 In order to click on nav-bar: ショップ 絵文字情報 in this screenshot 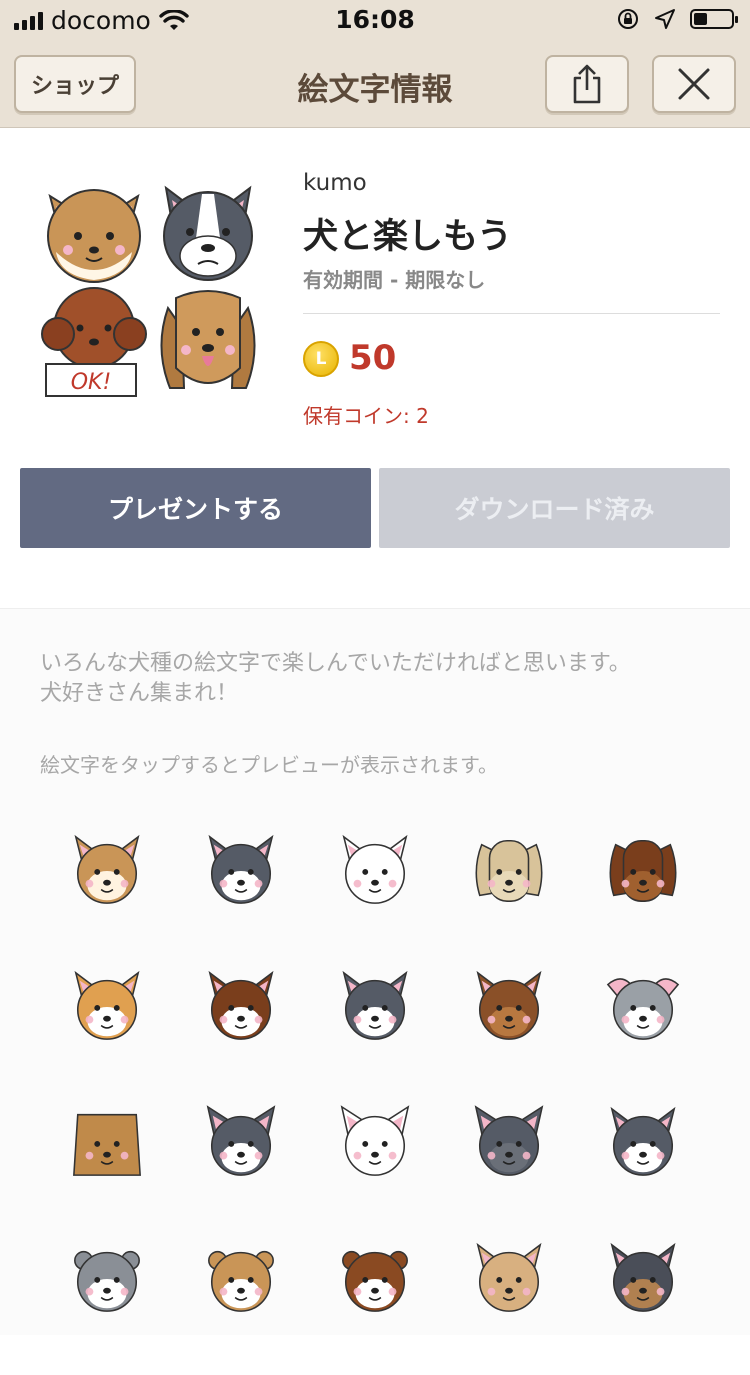, I will do `click(375, 84)`.